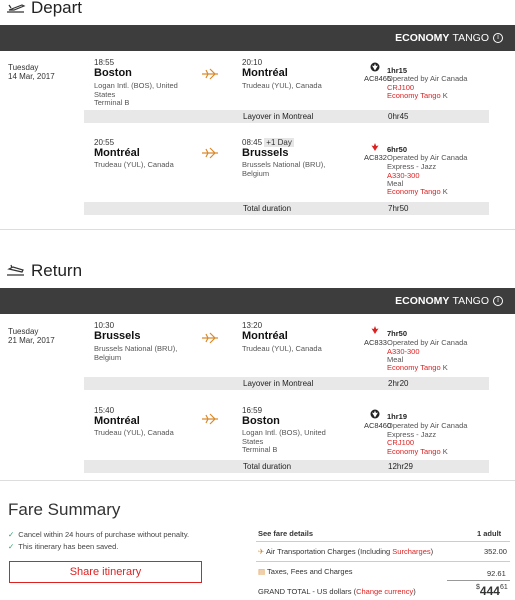 The width and height of the screenshot is (515, 600). I want to click on arr-city: Brussels, so click(265, 153).